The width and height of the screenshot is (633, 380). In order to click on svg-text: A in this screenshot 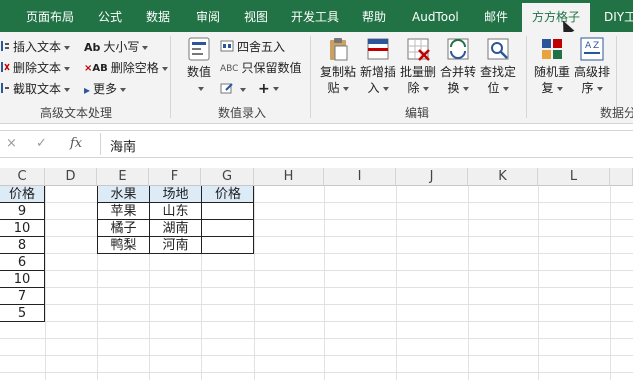, I will do `click(588, 46)`.